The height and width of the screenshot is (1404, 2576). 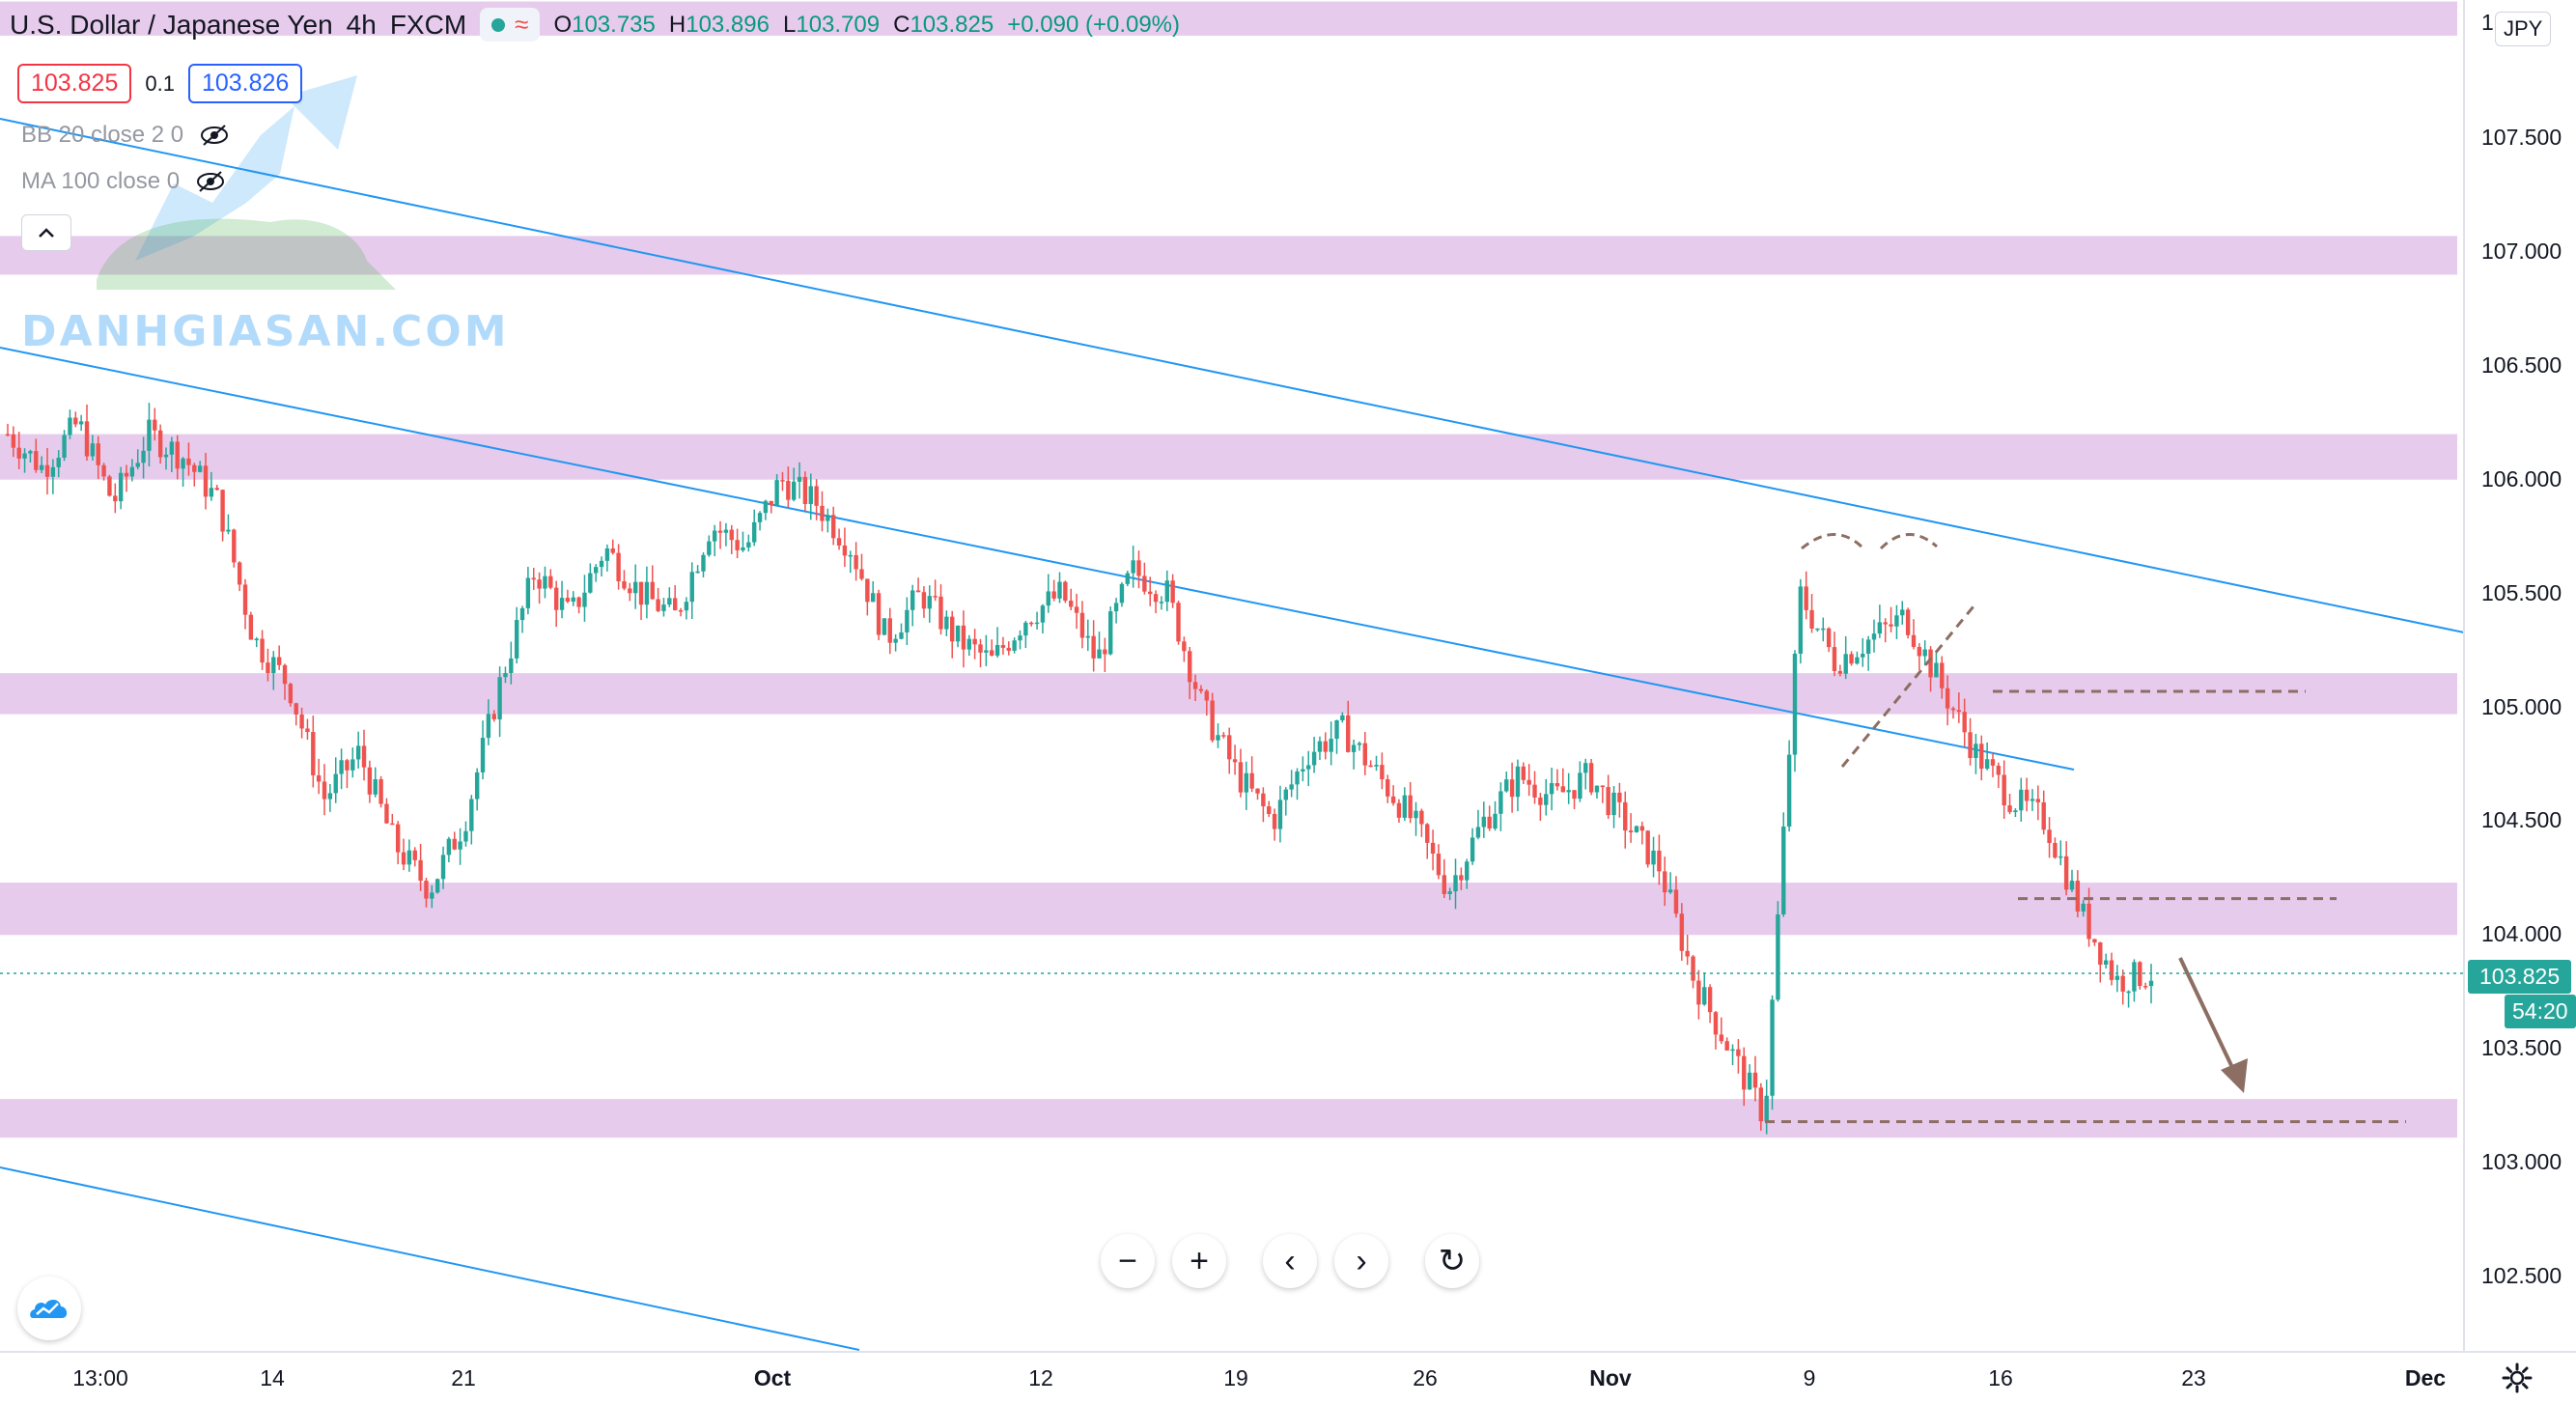 I want to click on price-axis-label: 103.000, so click(x=2522, y=1162).